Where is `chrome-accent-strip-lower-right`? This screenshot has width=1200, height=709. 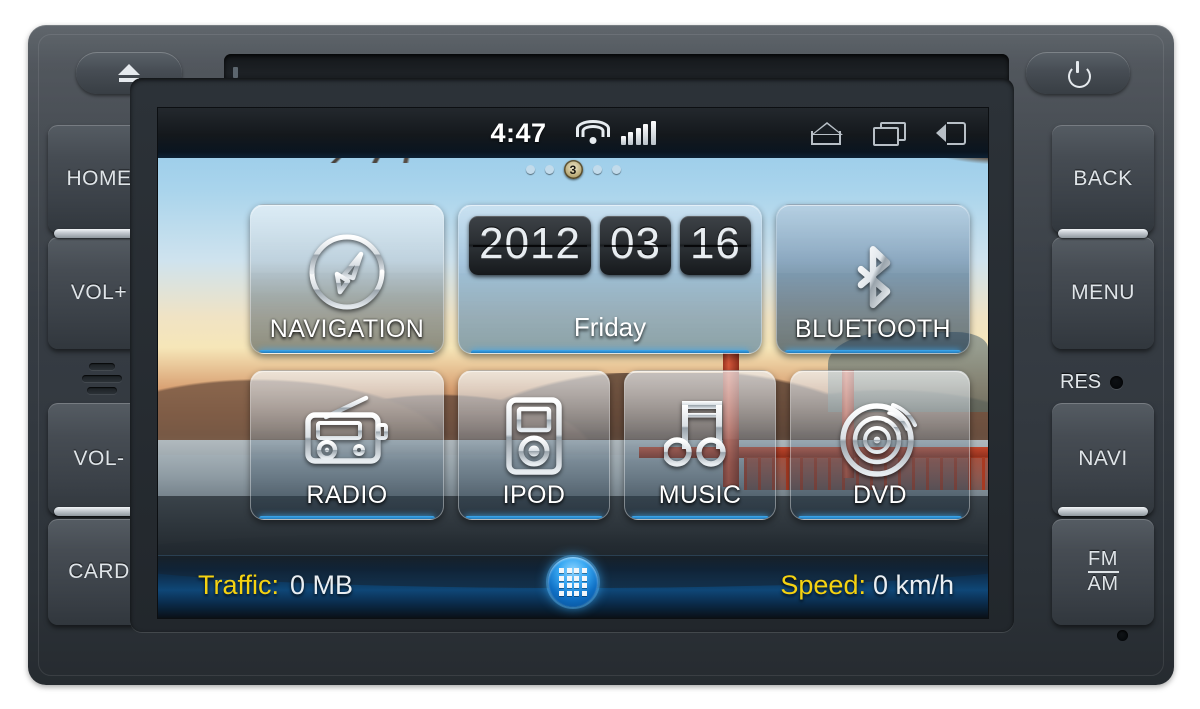 chrome-accent-strip-lower-right is located at coordinates (1103, 511).